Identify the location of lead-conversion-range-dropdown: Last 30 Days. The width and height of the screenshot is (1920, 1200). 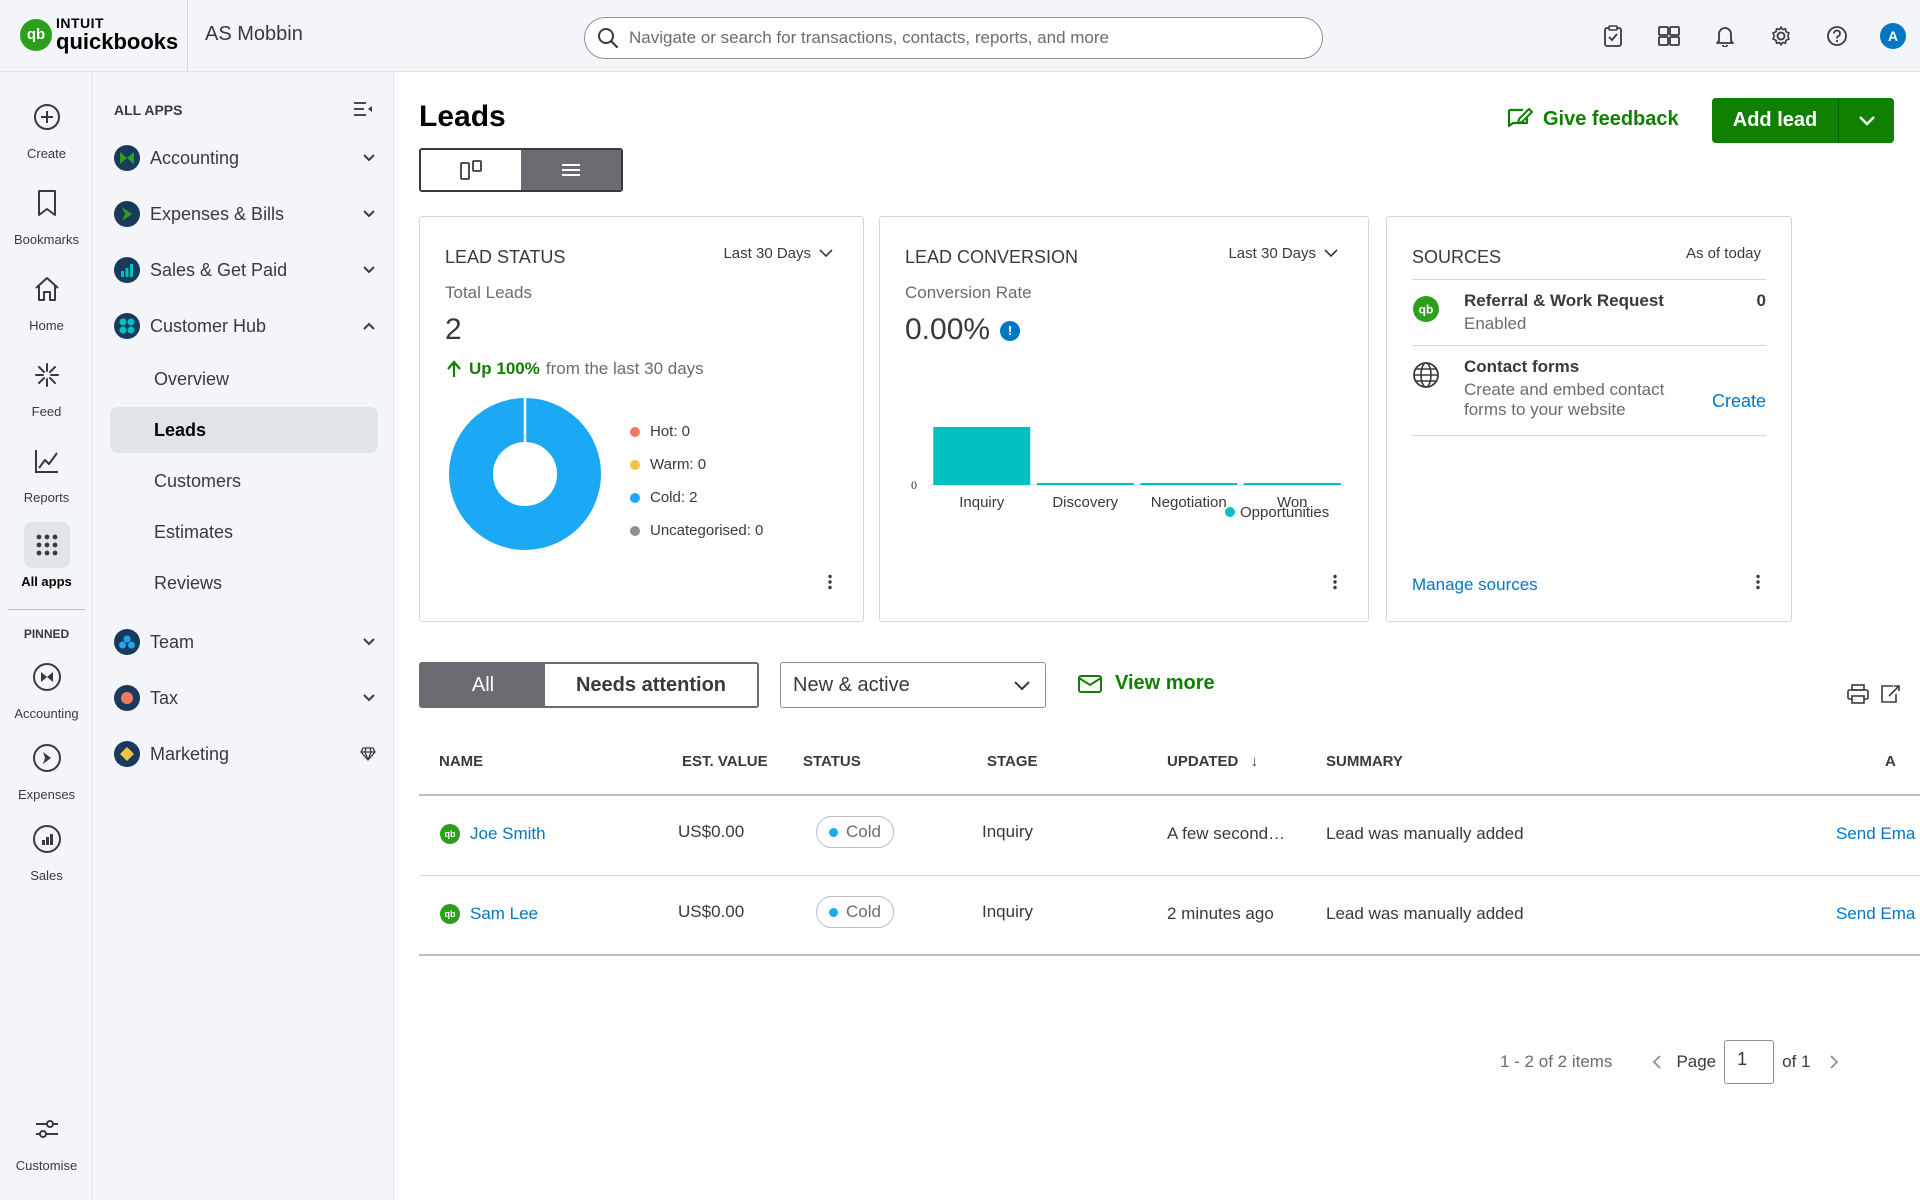
(1283, 253).